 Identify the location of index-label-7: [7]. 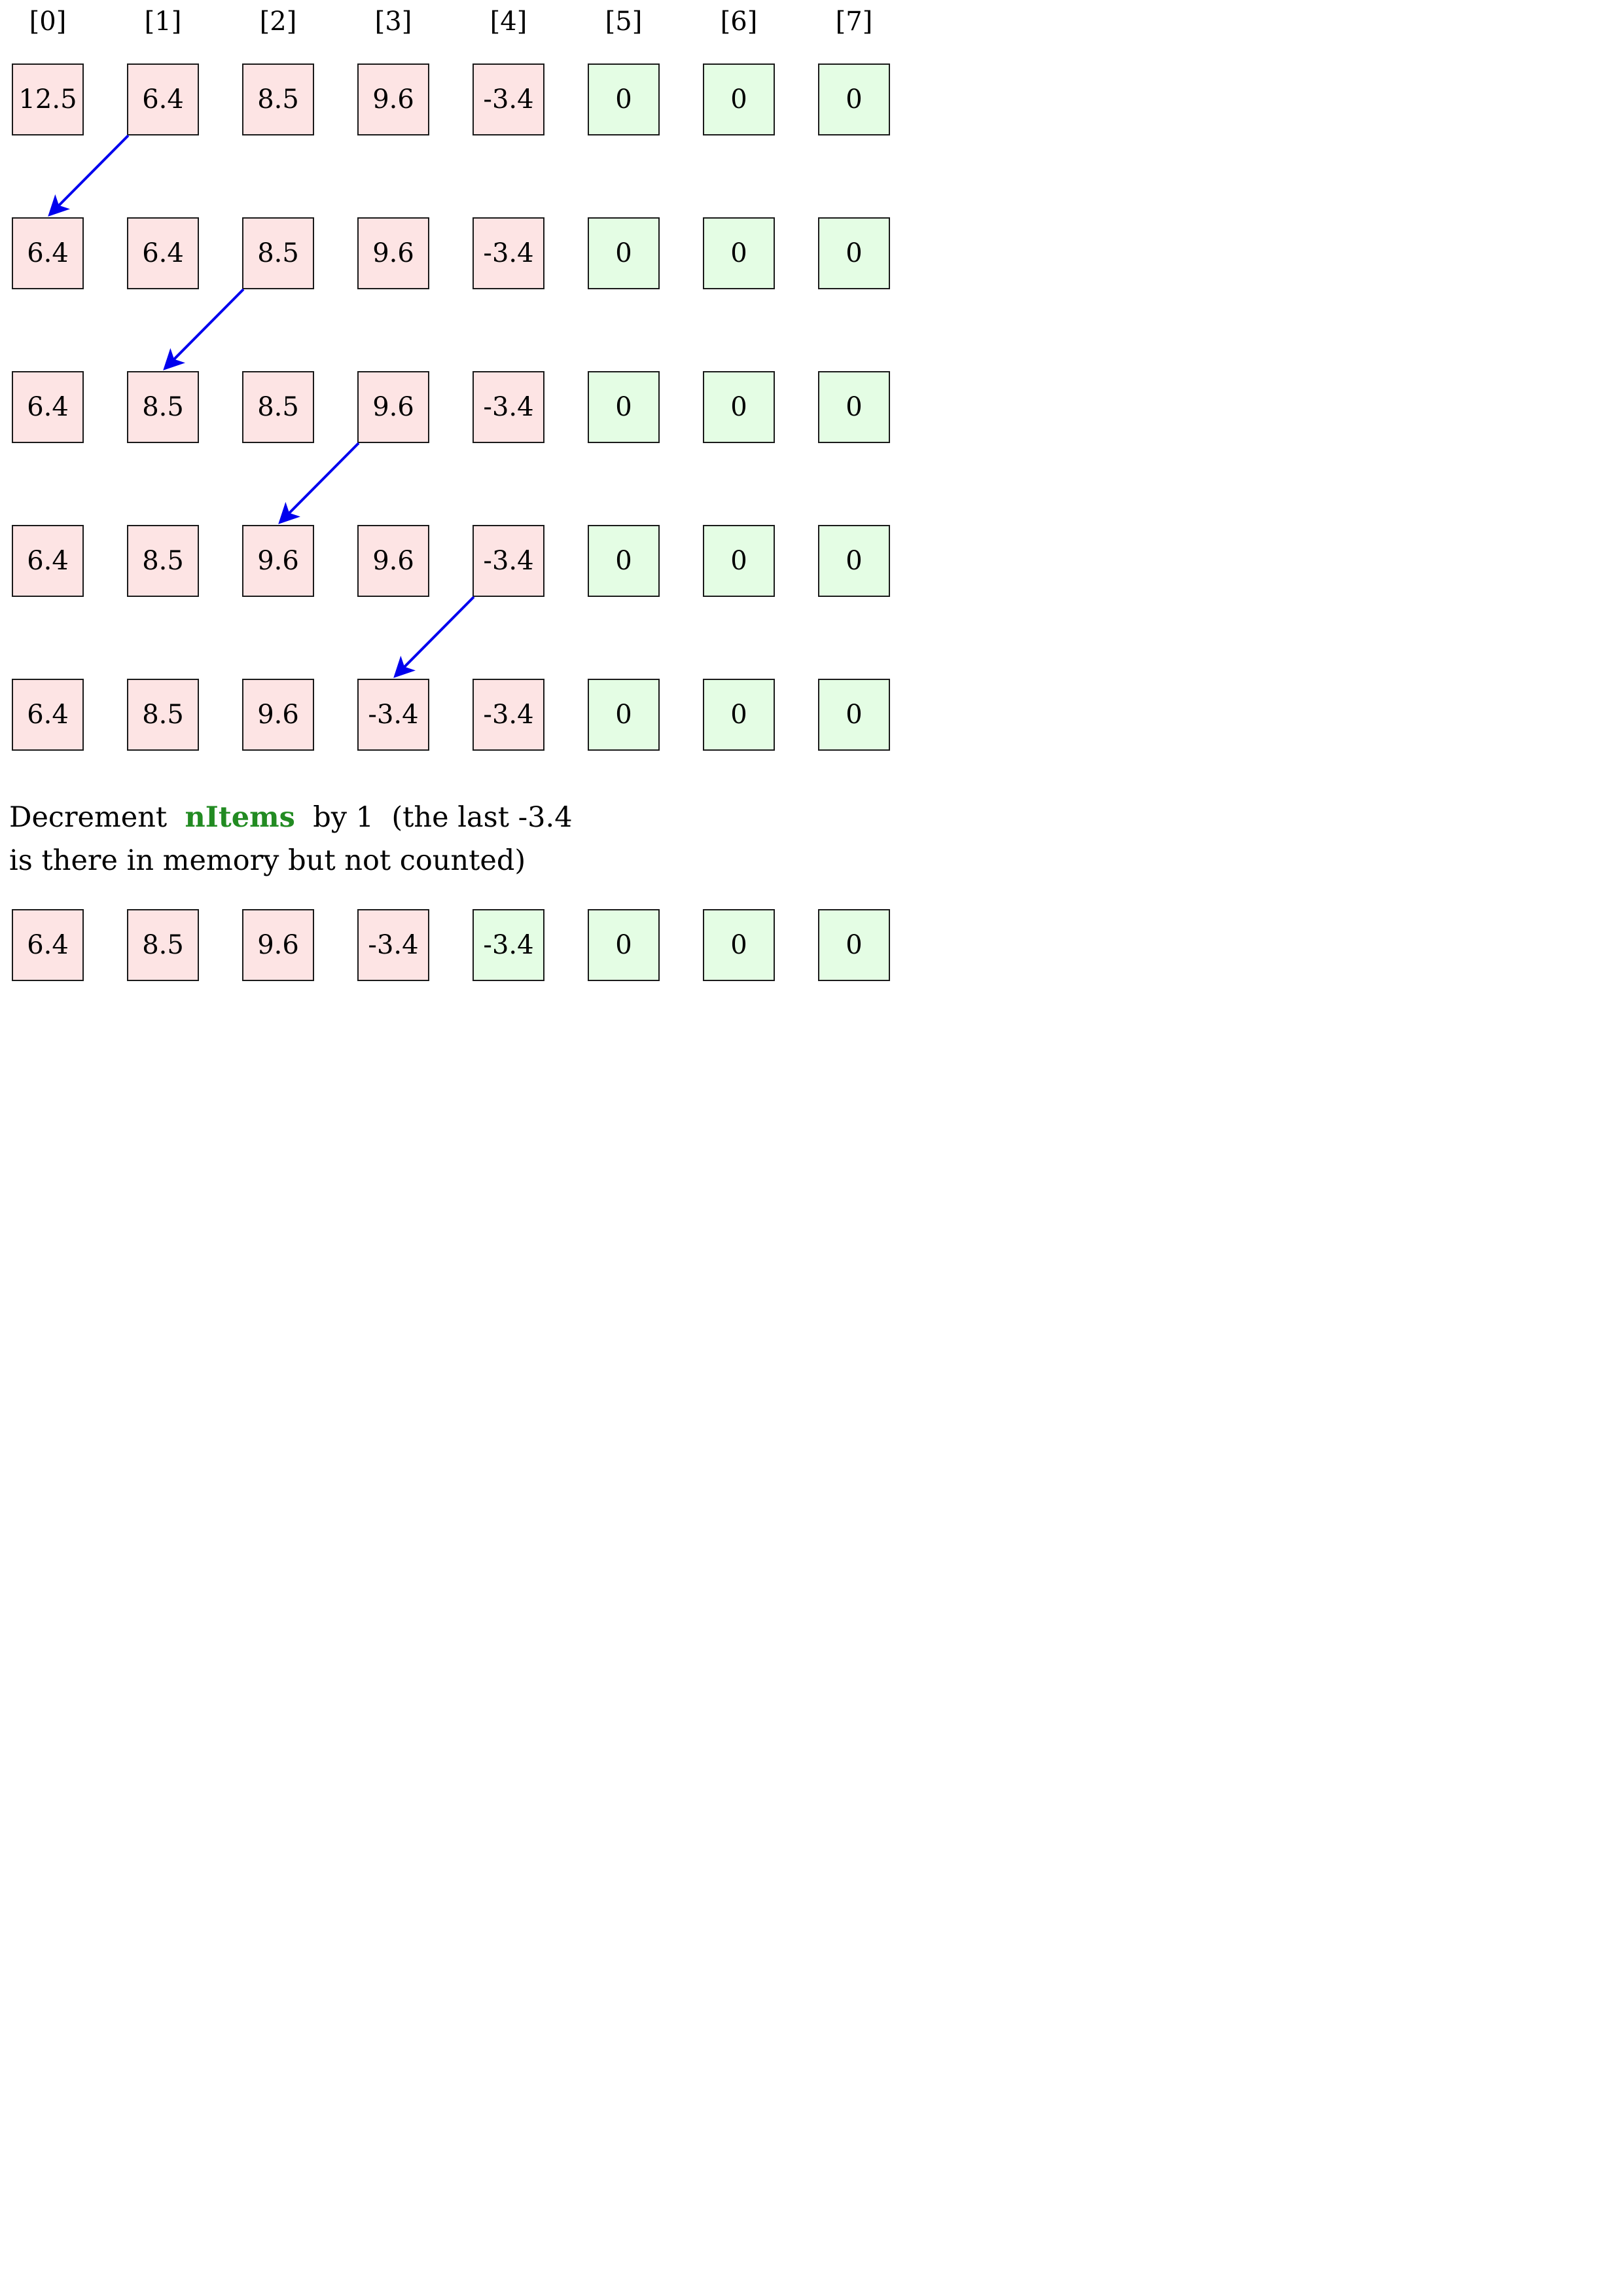
(854, 22).